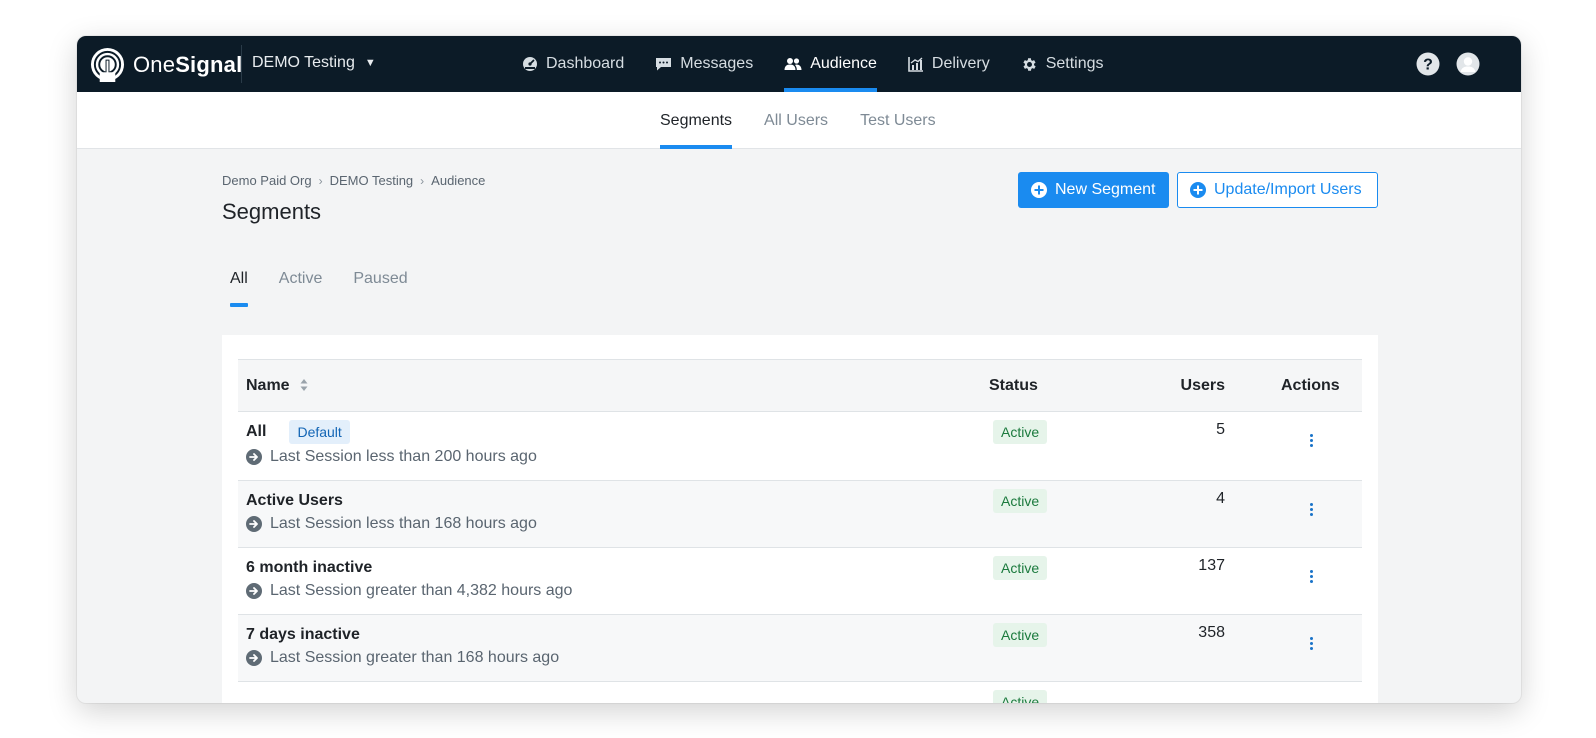 This screenshot has width=1596, height=738. I want to click on tab-test-users: Test Users, so click(898, 120).